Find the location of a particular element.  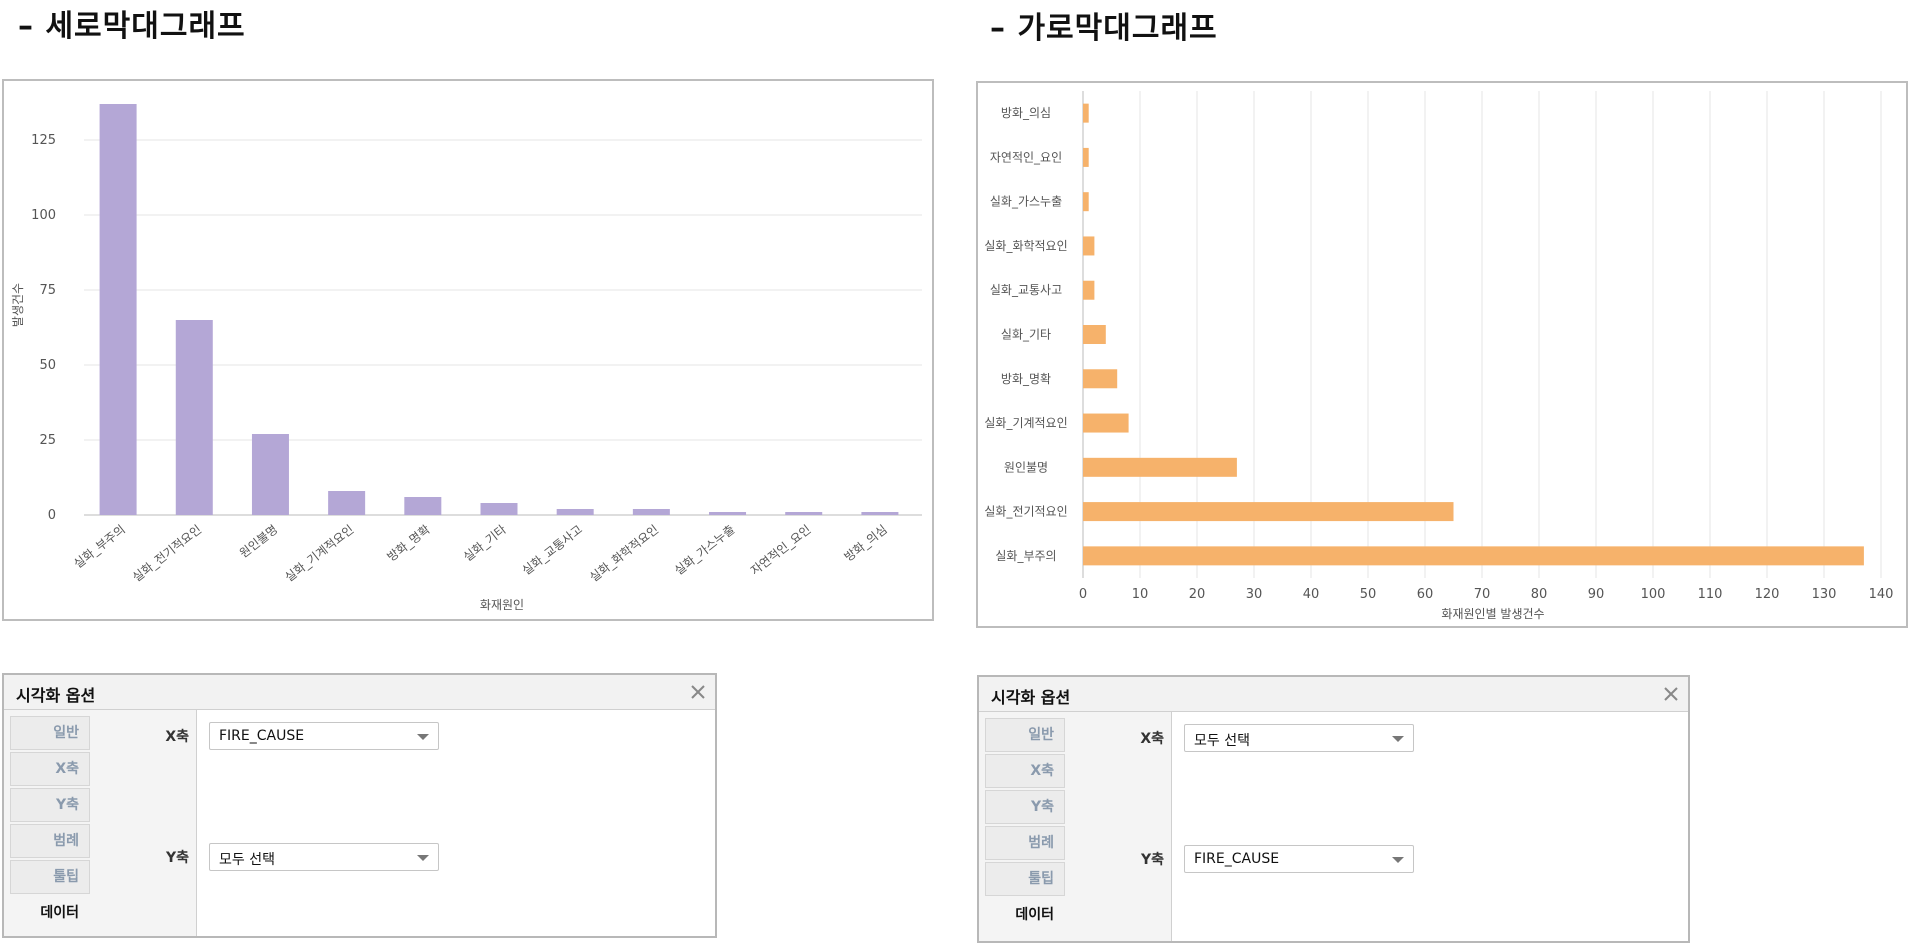

x-tick-label: 120 is located at coordinates (1767, 594).